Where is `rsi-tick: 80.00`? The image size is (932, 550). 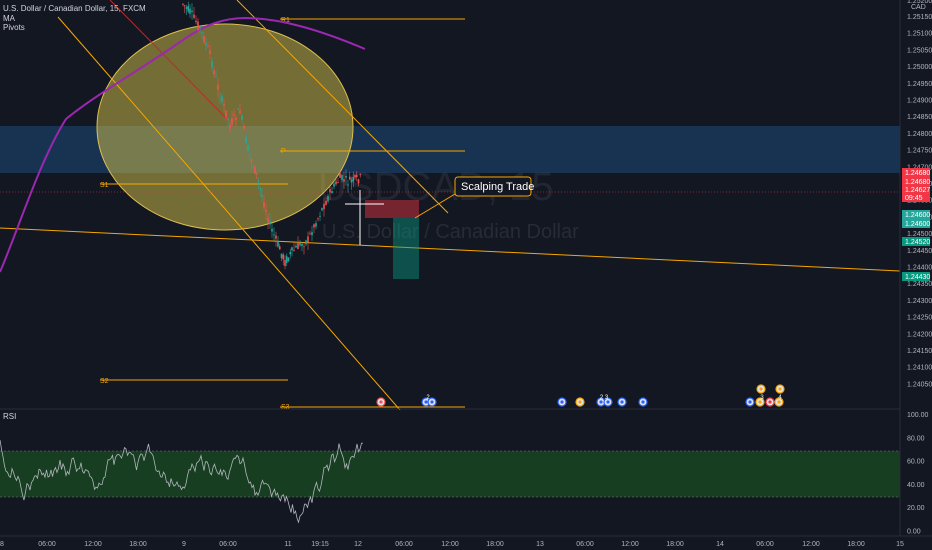
rsi-tick: 80.00 is located at coordinates (916, 438).